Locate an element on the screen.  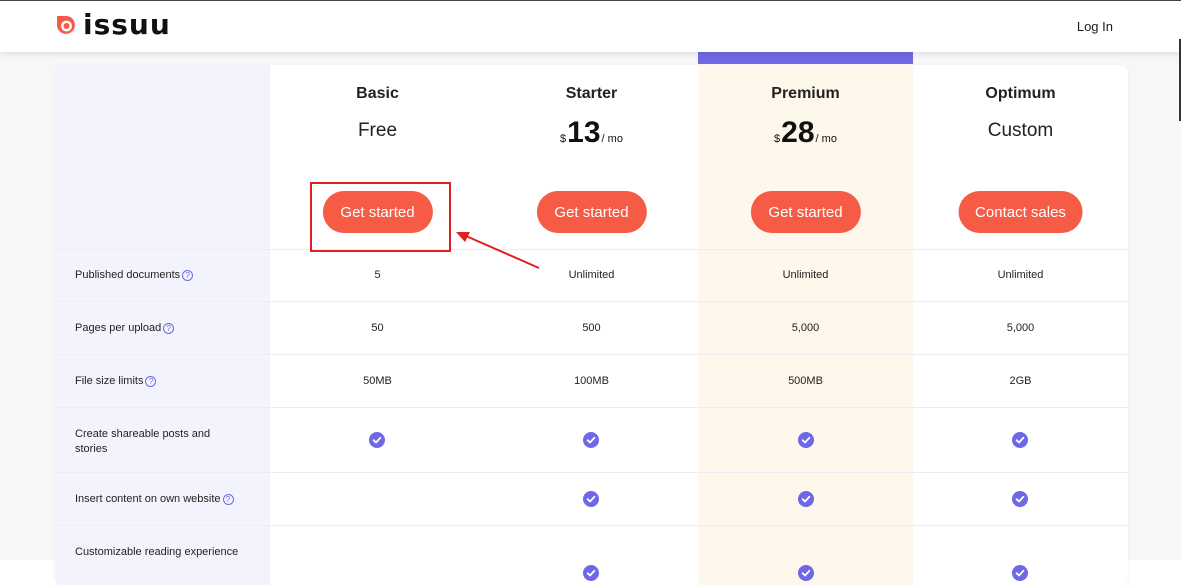
plan-price: $ 28 / mo is located at coordinates (805, 133).